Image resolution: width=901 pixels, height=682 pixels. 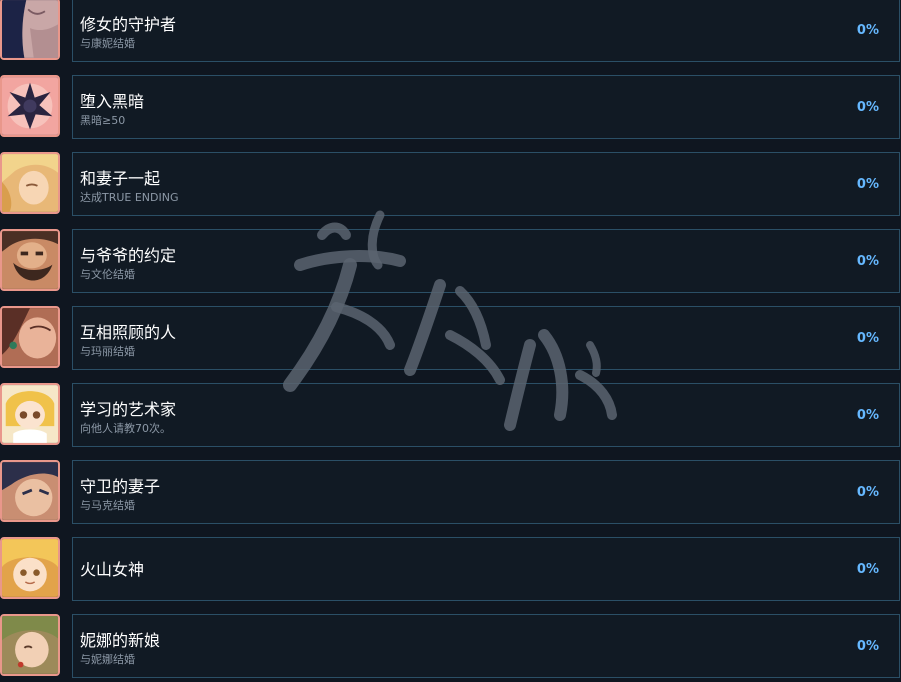 I want to click on achievement-panel: 妮娜的新娘 与妮娜结婚 0%, so click(x=486, y=646).